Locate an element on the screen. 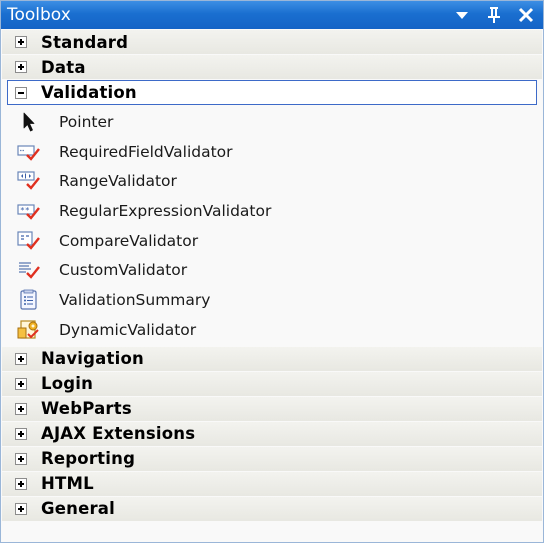 The image size is (544, 543). regular-expression-validator-icon: ** is located at coordinates (29, 211).